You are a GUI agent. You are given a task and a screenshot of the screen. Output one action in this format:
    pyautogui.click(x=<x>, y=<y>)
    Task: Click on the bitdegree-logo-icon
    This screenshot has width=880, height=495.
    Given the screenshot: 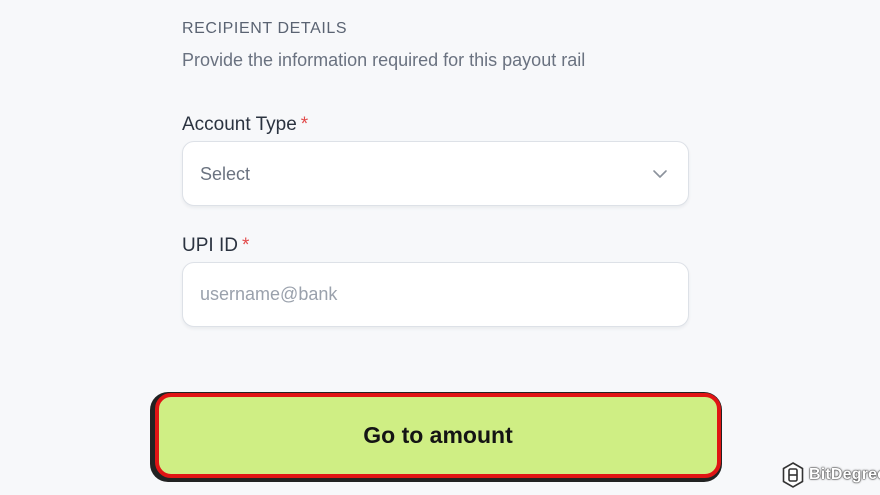 What is the action you would take?
    pyautogui.click(x=793, y=475)
    